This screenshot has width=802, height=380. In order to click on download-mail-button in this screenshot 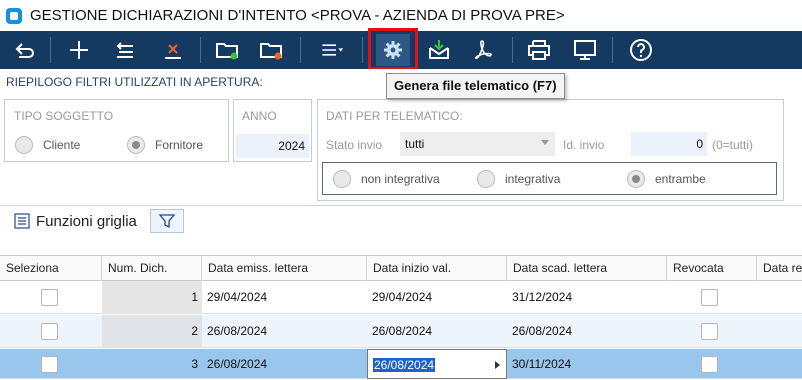, I will do `click(439, 50)`.